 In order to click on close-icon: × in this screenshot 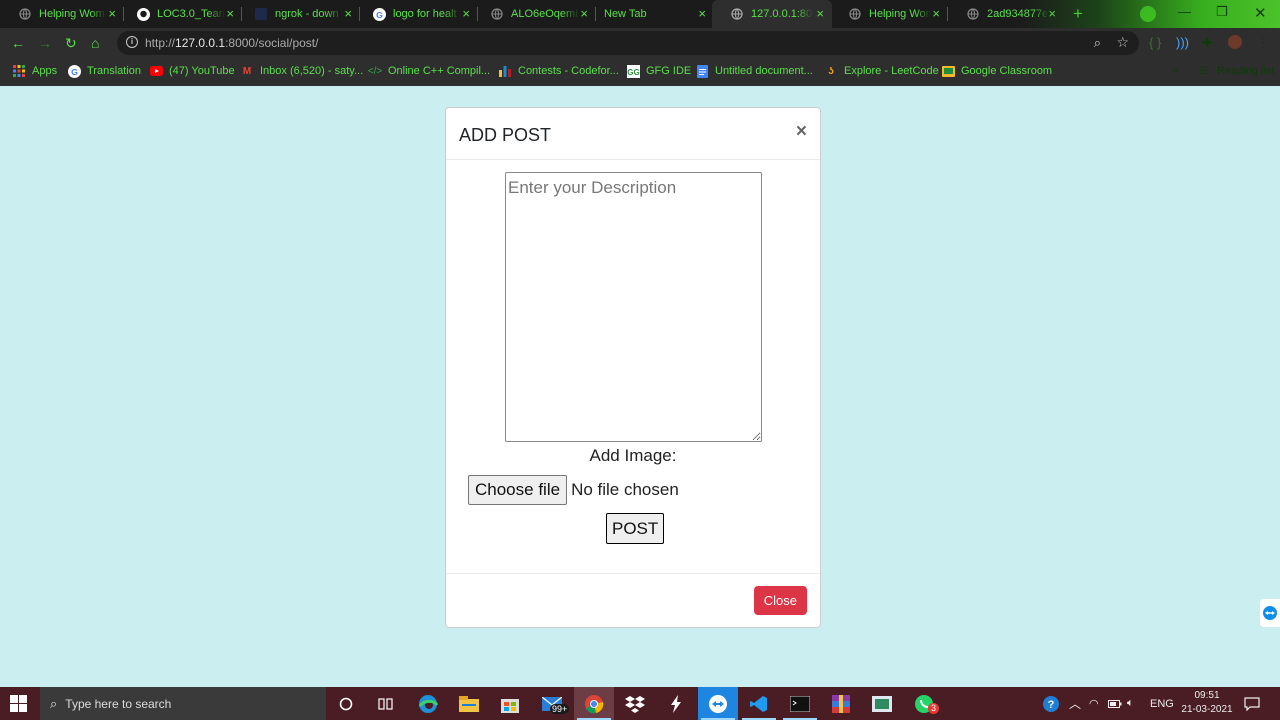, I will do `click(801, 132)`.